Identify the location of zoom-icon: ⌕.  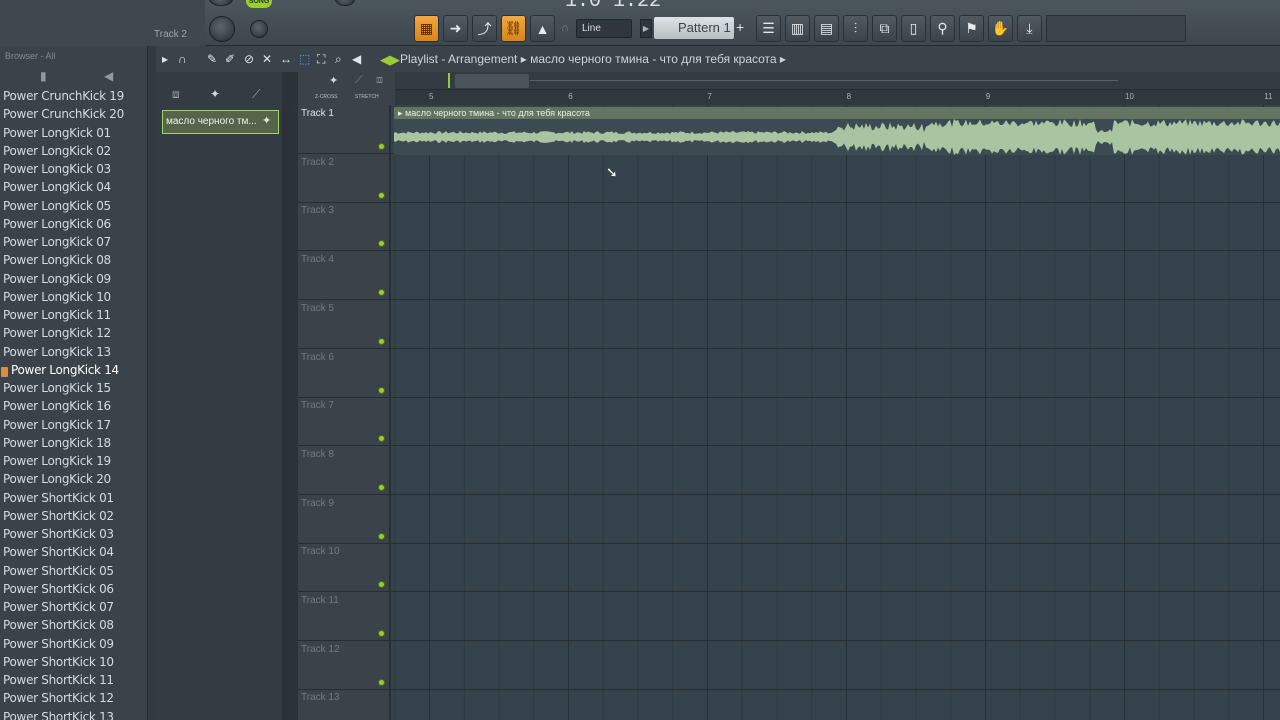
(338, 59).